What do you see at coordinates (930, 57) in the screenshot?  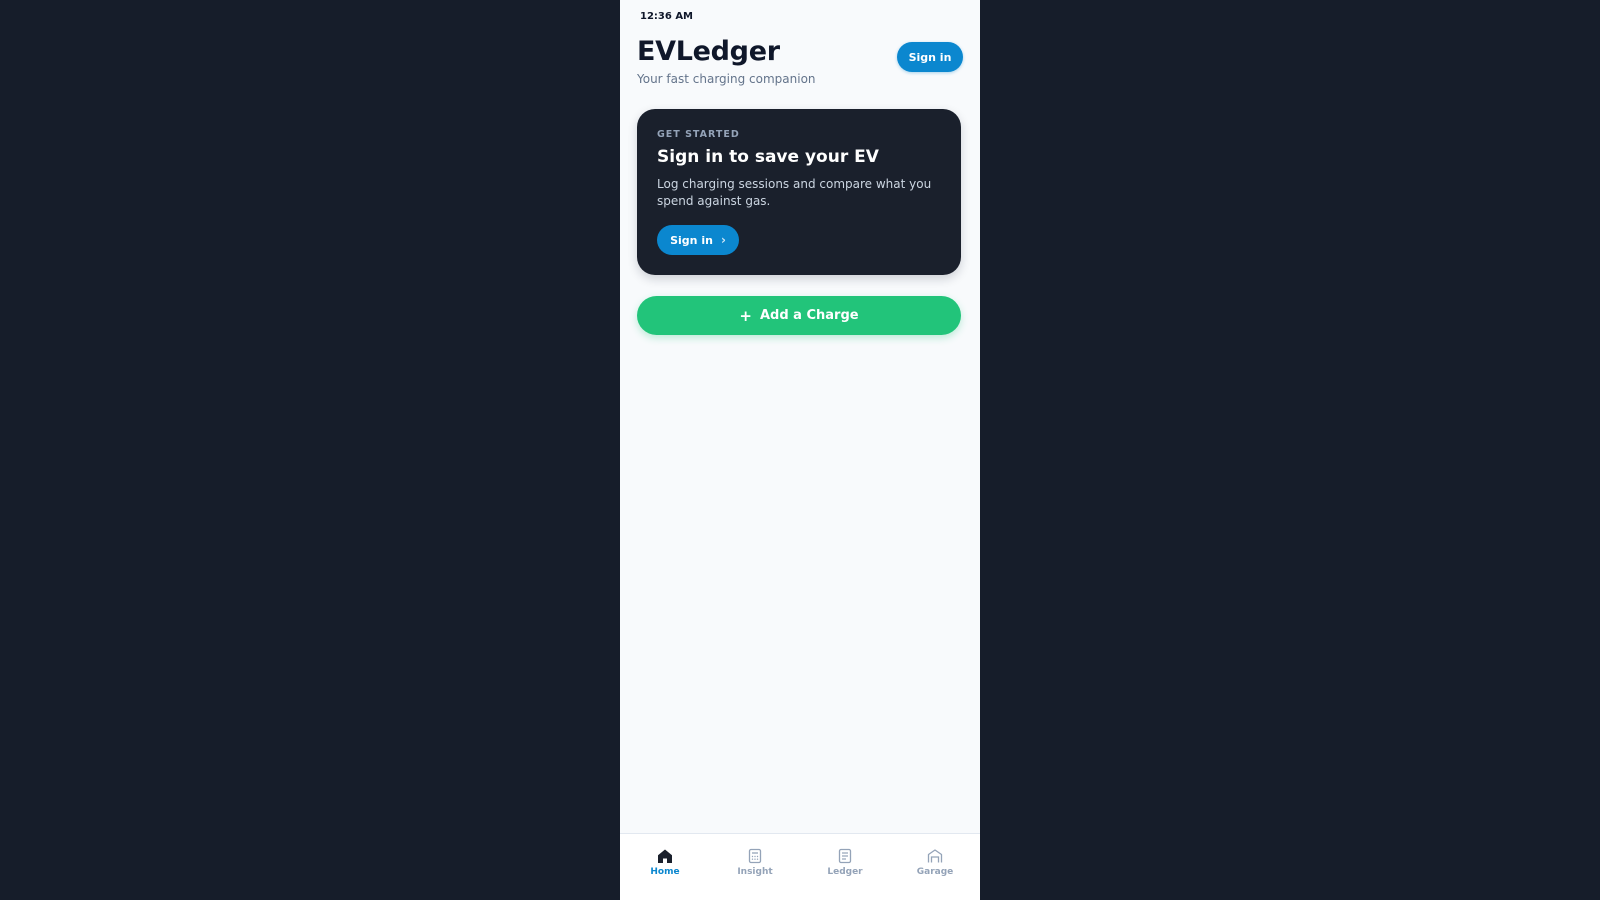 I see `header-sign-in-button: Sign in` at bounding box center [930, 57].